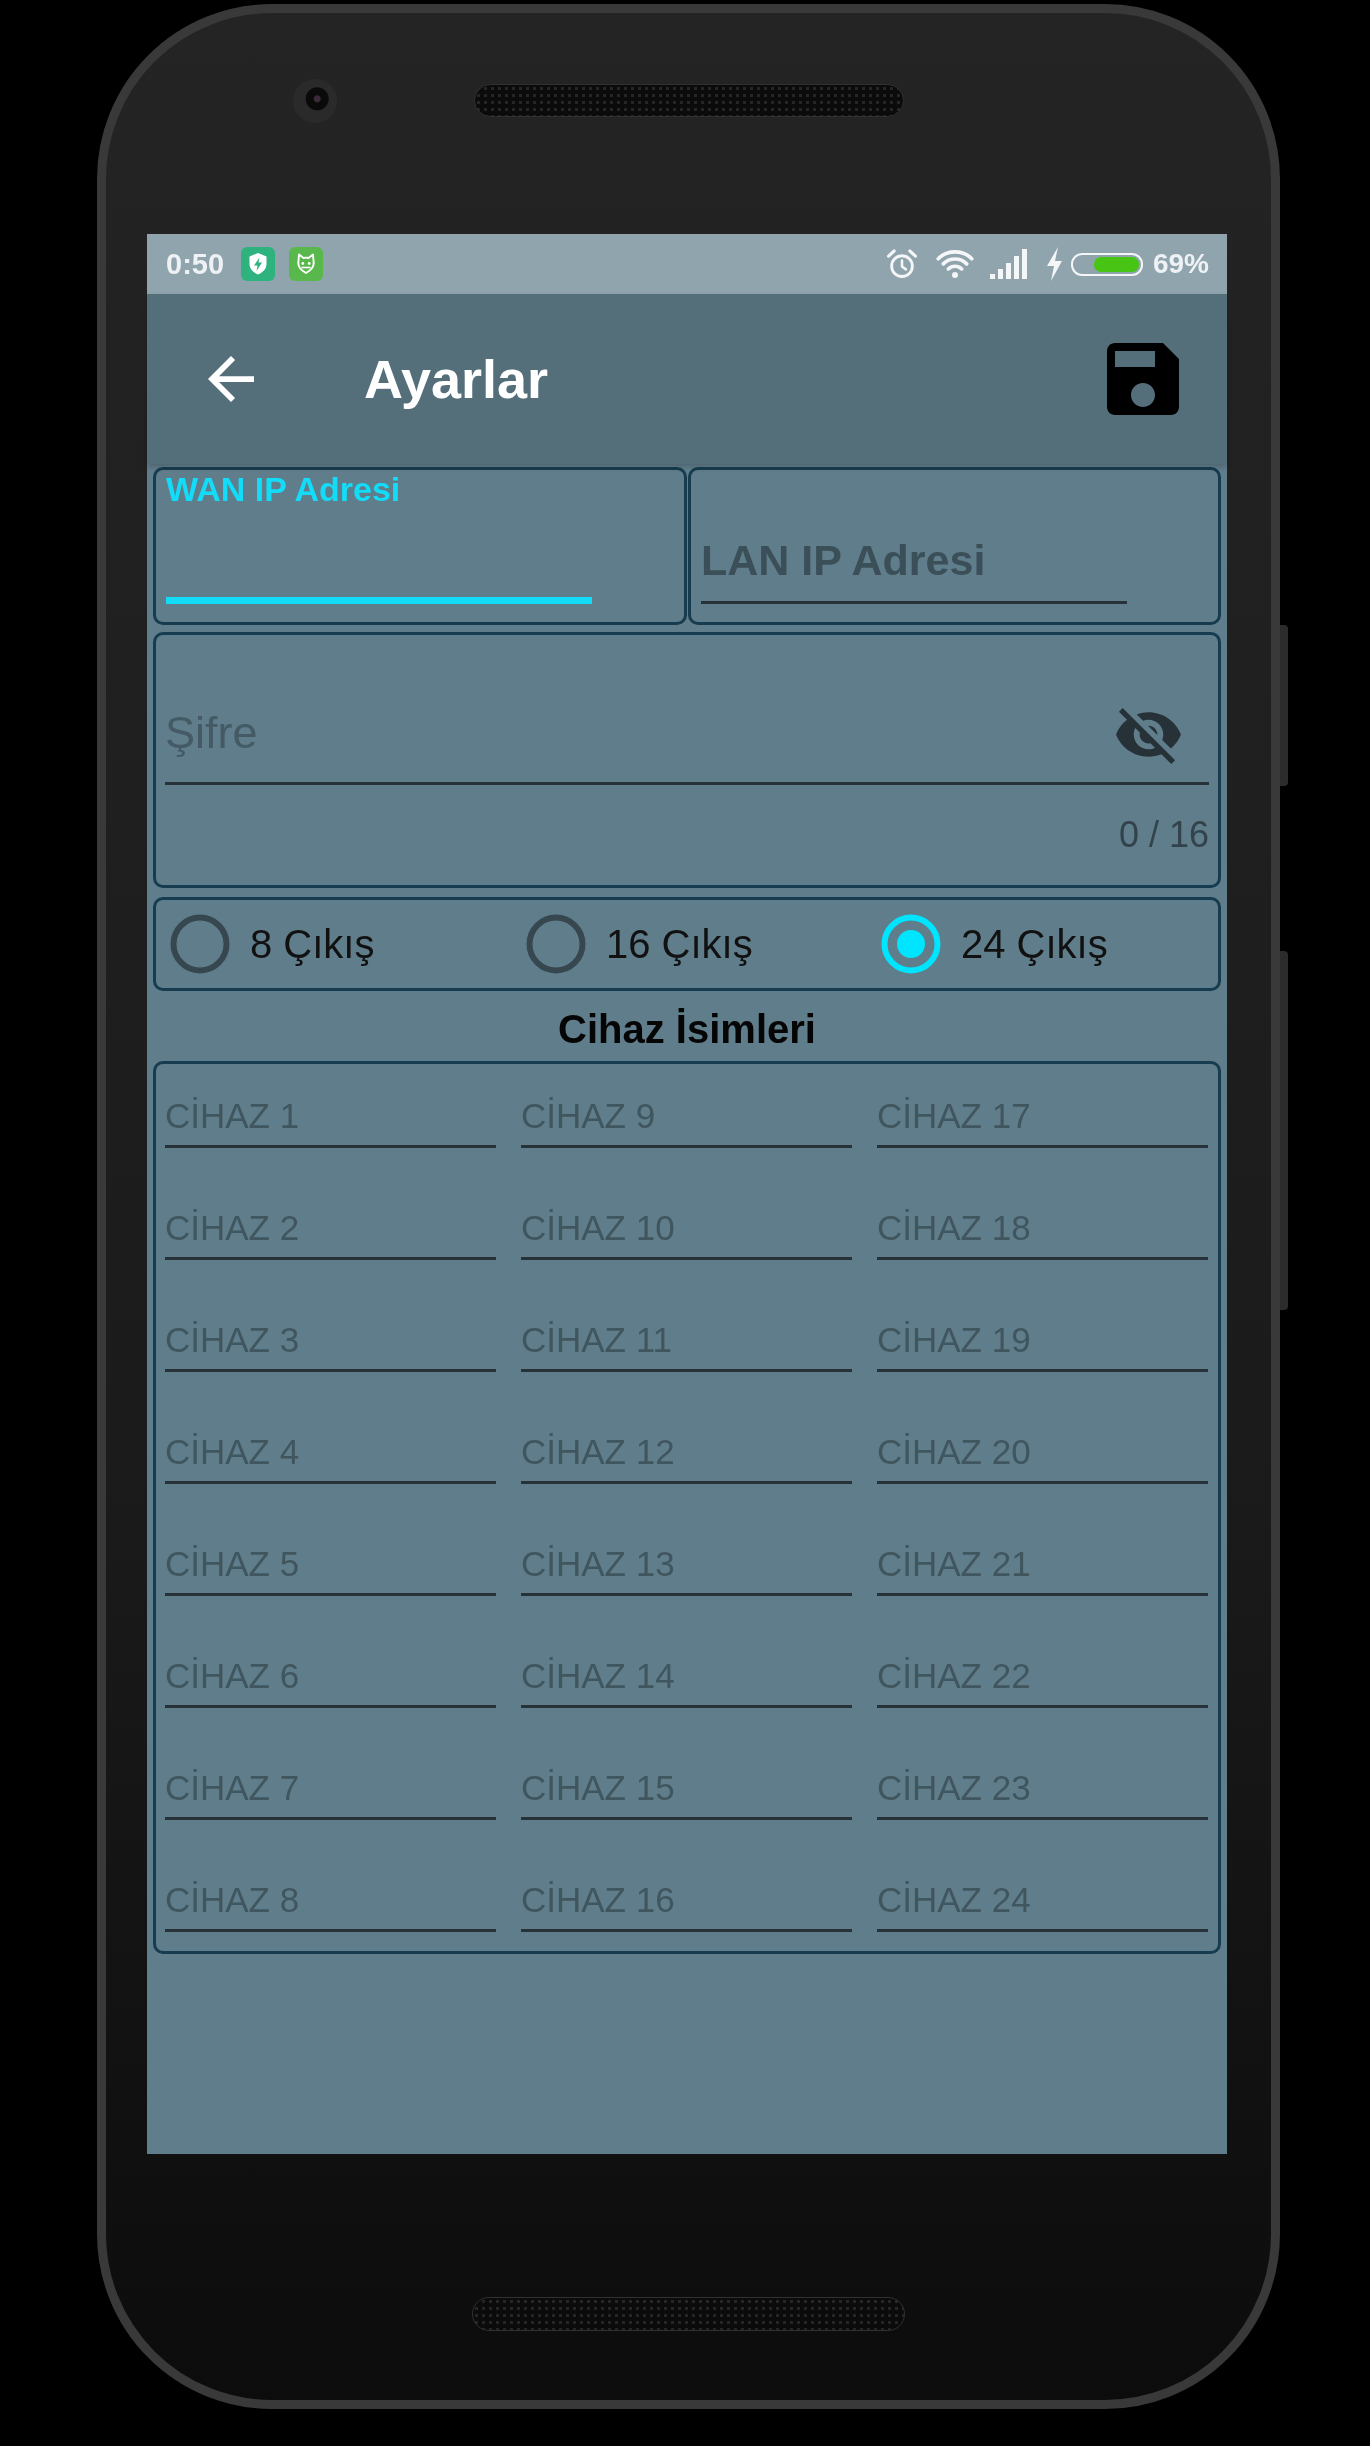  I want to click on field-label: WAN IP Adresi, so click(283, 489).